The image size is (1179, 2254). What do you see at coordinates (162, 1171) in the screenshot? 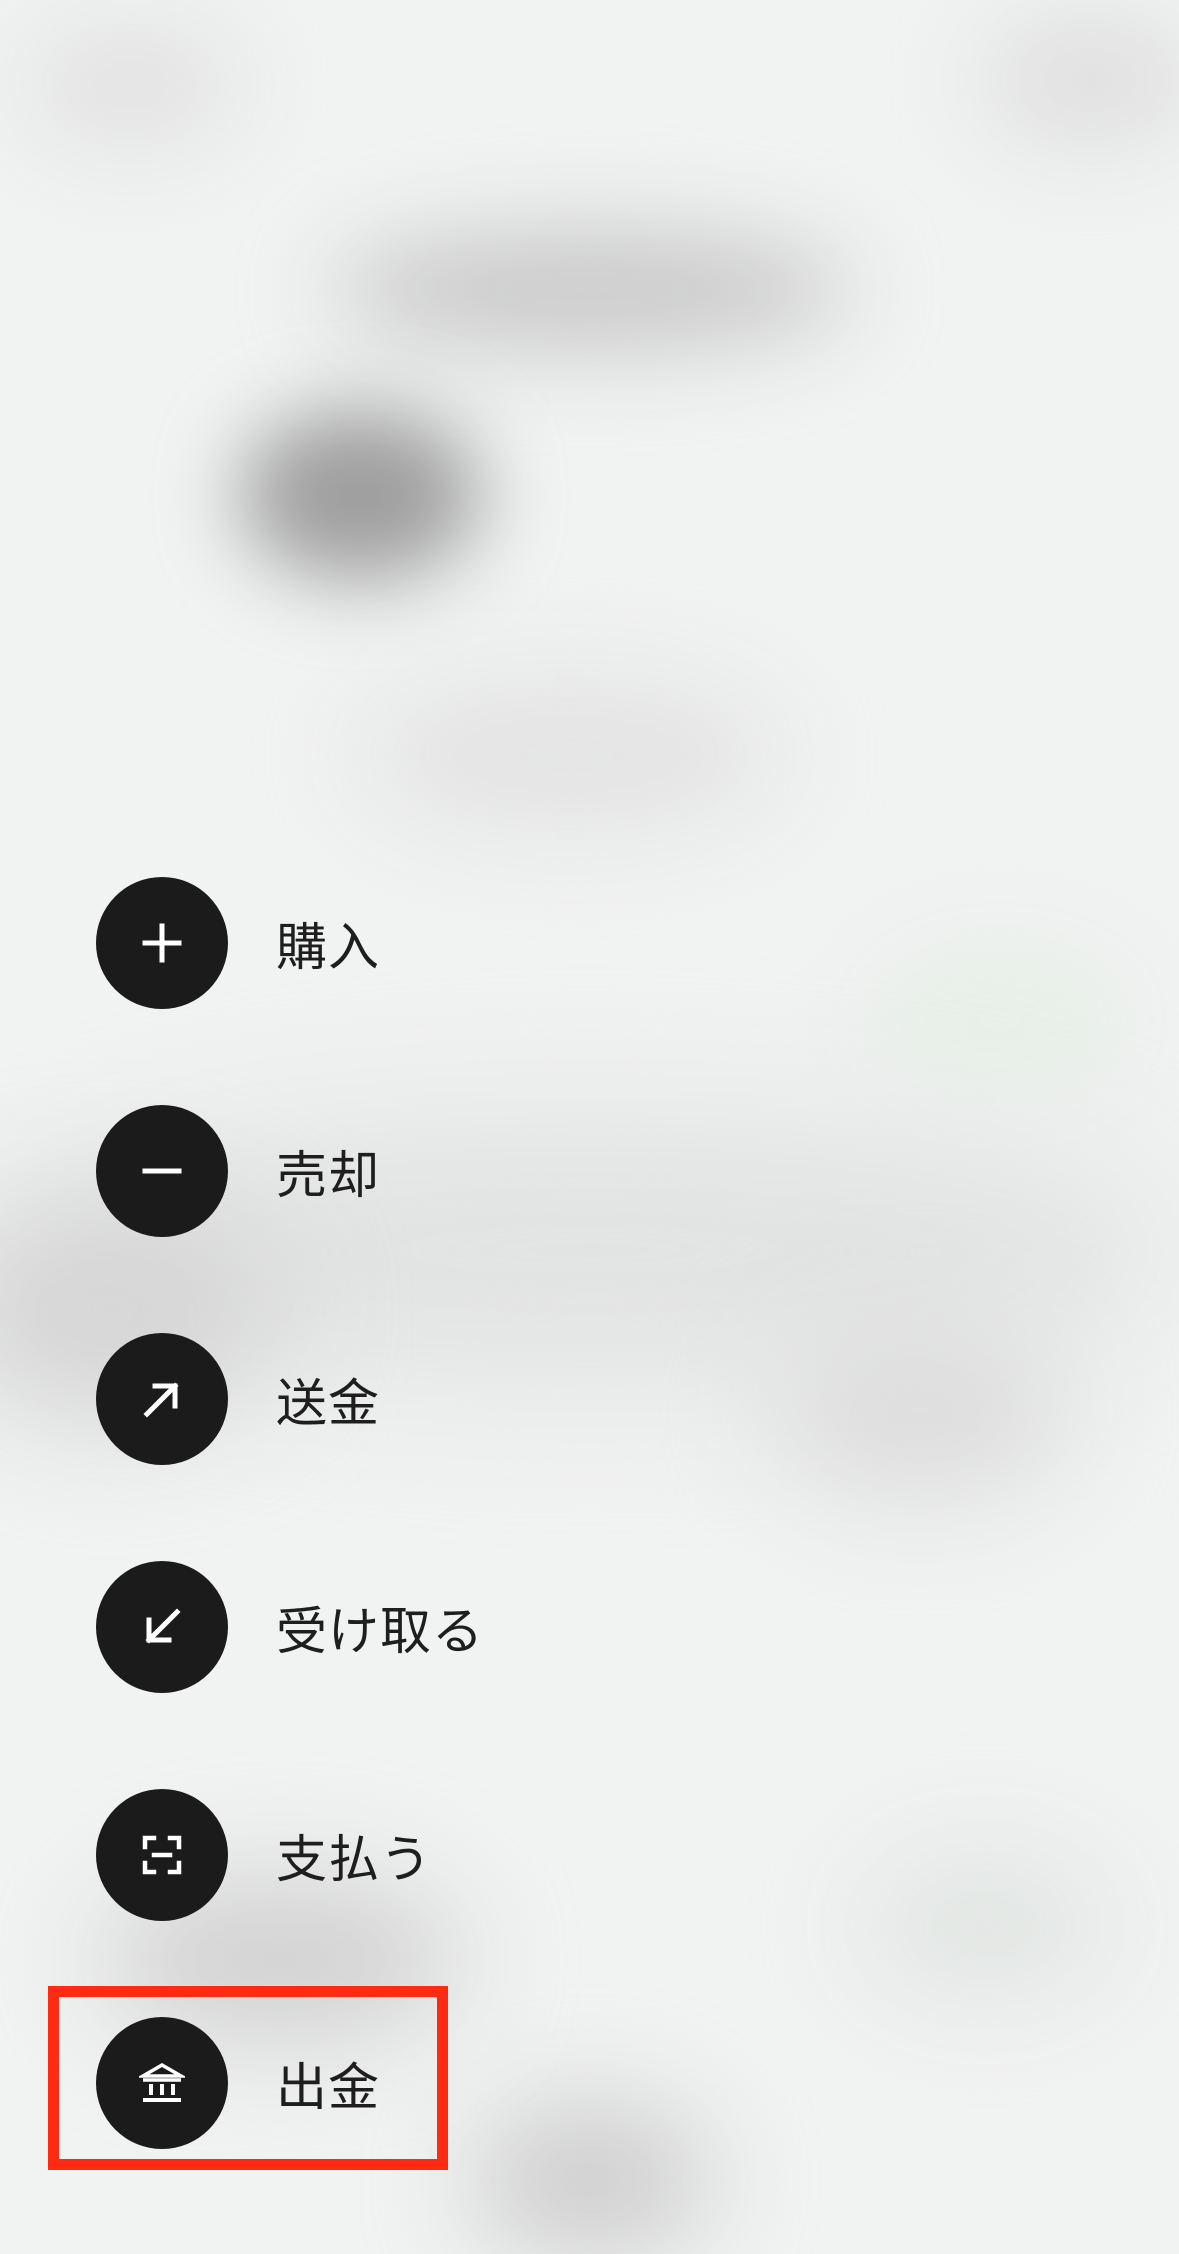
I see `minus-icon` at bounding box center [162, 1171].